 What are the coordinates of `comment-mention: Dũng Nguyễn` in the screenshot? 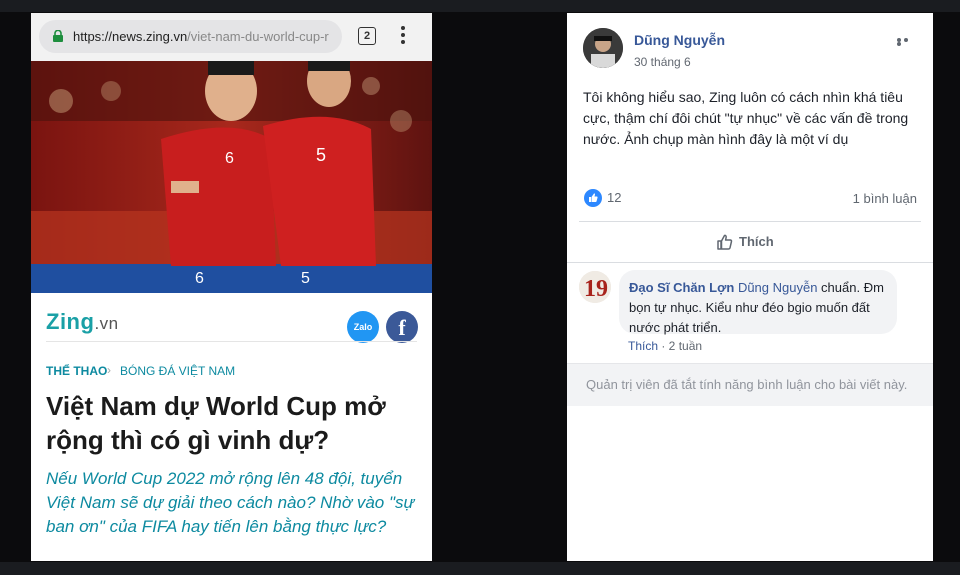 It's located at (778, 287).